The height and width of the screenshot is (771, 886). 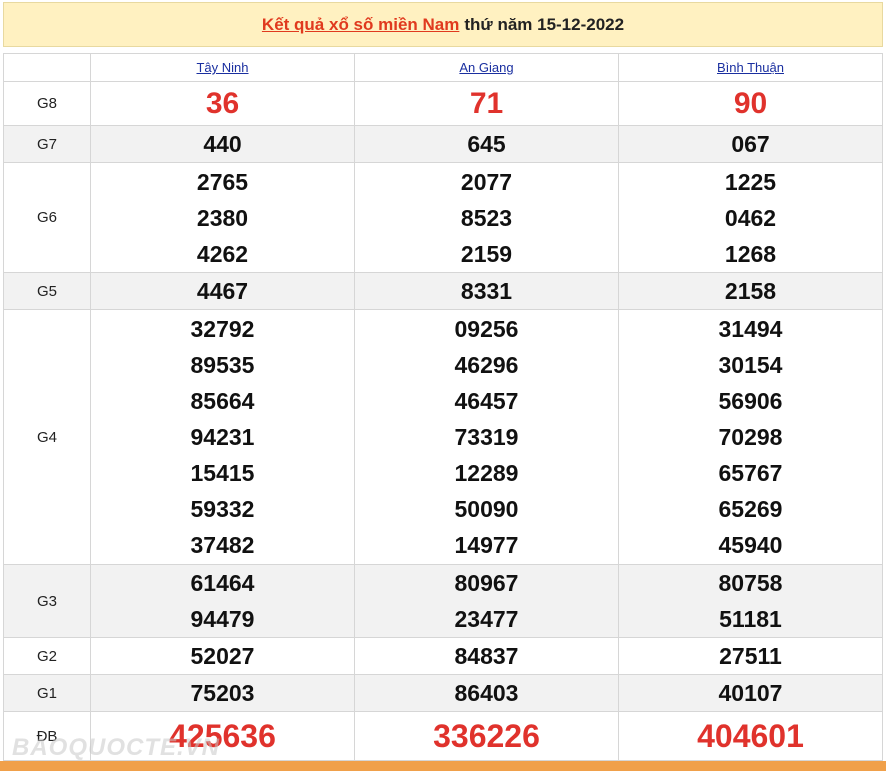 I want to click on results-date: thứ năm 15-12-2022, so click(x=544, y=24).